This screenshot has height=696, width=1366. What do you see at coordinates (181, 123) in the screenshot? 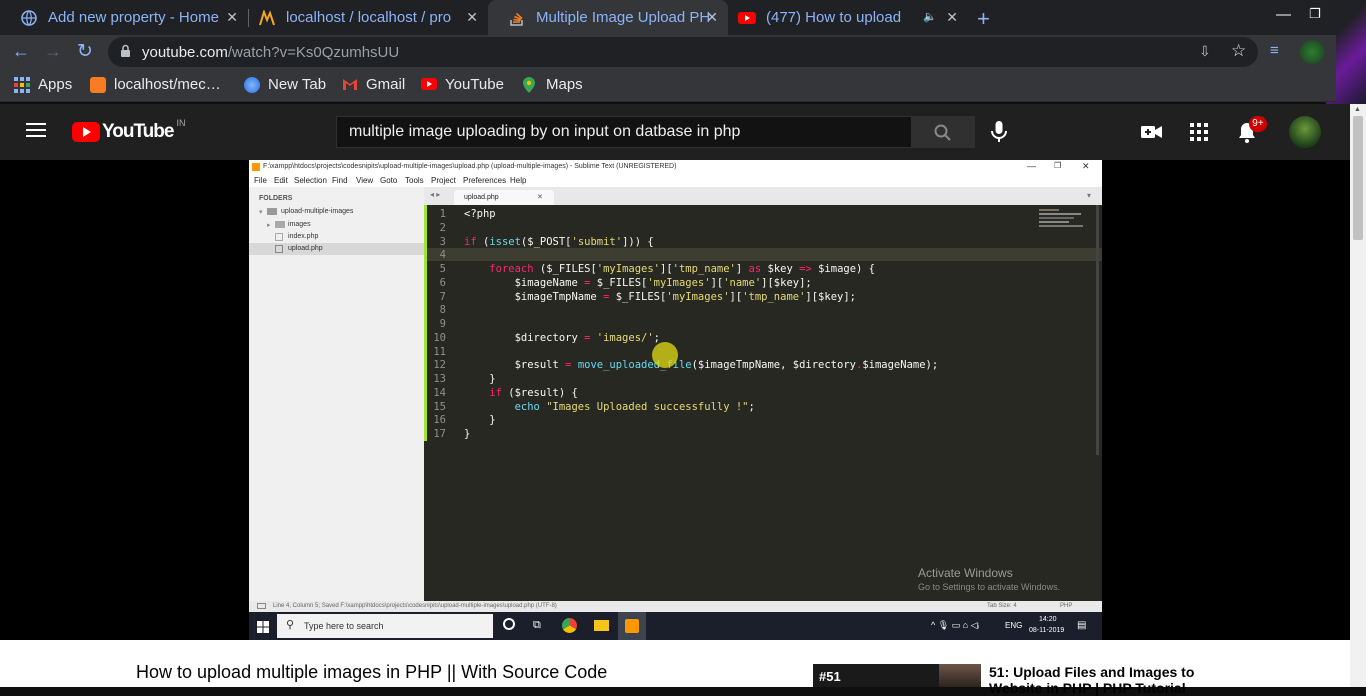
I see `region-code: IN` at bounding box center [181, 123].